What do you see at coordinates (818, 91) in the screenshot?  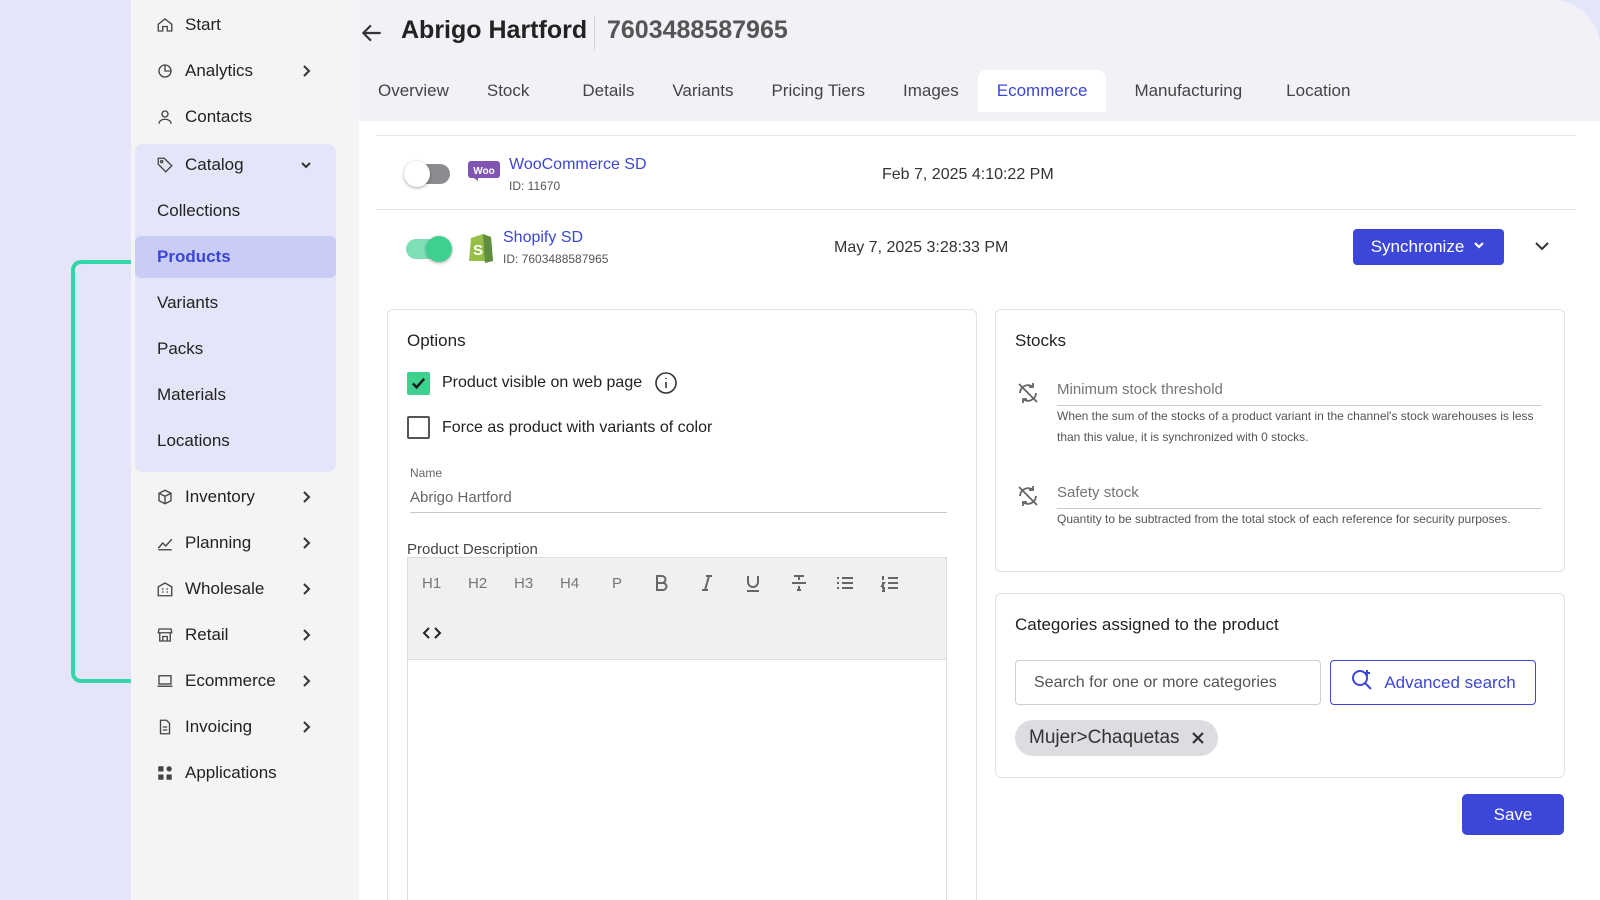 I see `tab-pricing-tiers: Pricing Tiers` at bounding box center [818, 91].